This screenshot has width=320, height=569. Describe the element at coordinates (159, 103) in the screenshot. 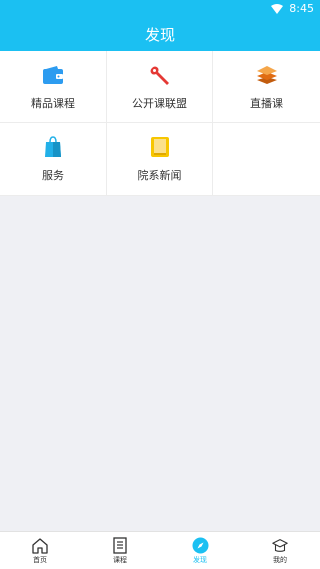

I see `grid-item-label: 公开课联盟` at that location.